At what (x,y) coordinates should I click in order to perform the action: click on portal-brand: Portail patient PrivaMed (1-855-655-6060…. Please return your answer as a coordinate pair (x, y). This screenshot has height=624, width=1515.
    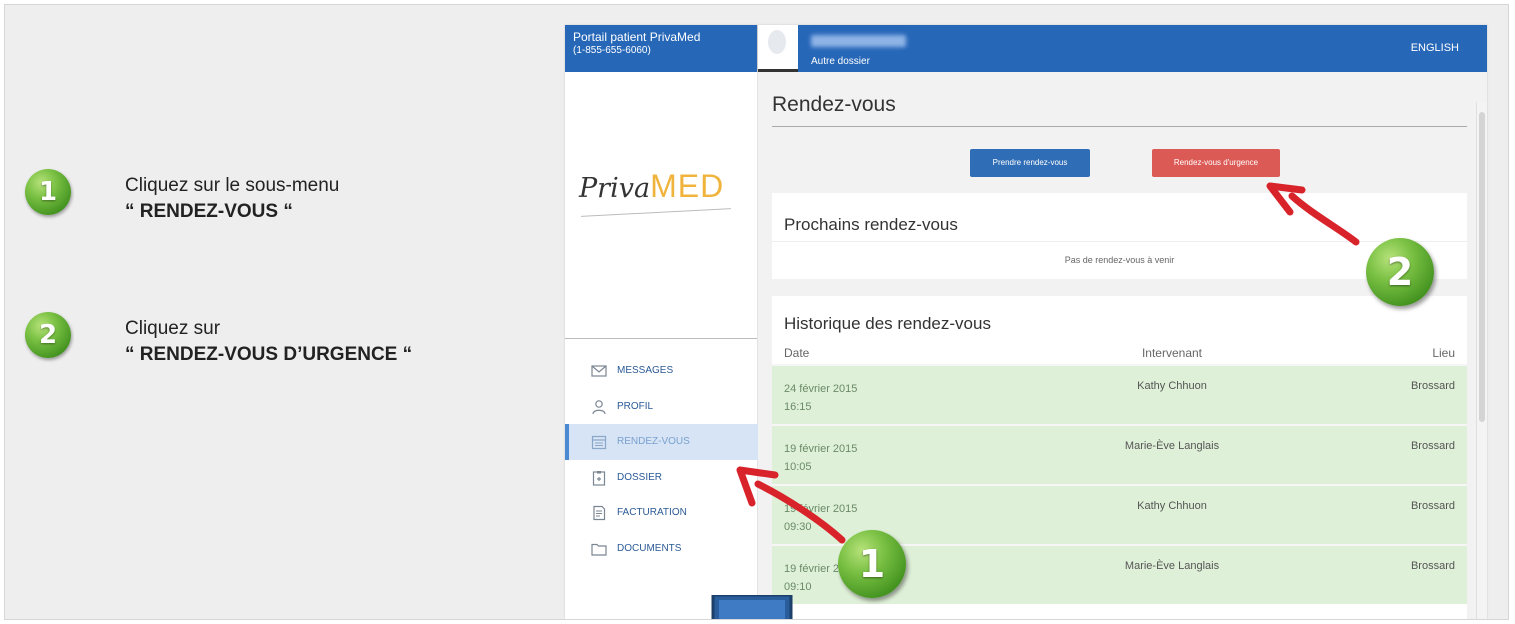
    Looking at the image, I should click on (636, 44).